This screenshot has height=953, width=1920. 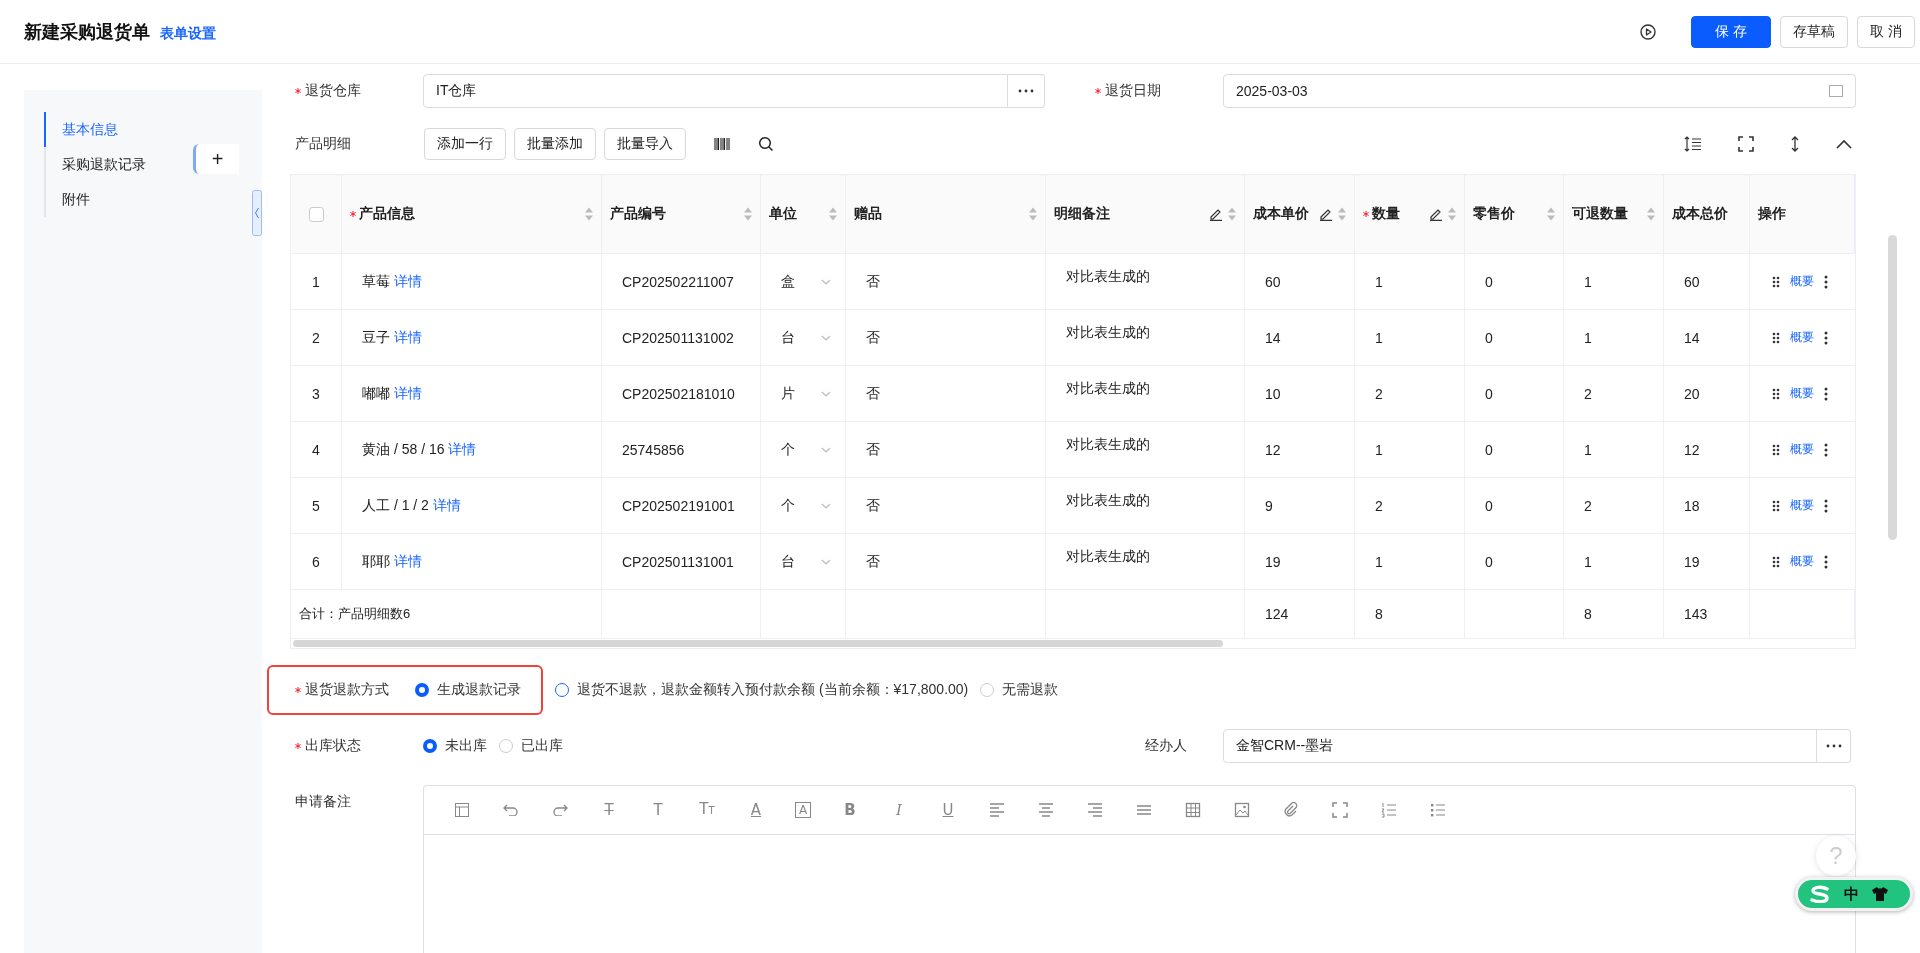 What do you see at coordinates (188, 33) in the screenshot?
I see `form-settings-link: 表单设置` at bounding box center [188, 33].